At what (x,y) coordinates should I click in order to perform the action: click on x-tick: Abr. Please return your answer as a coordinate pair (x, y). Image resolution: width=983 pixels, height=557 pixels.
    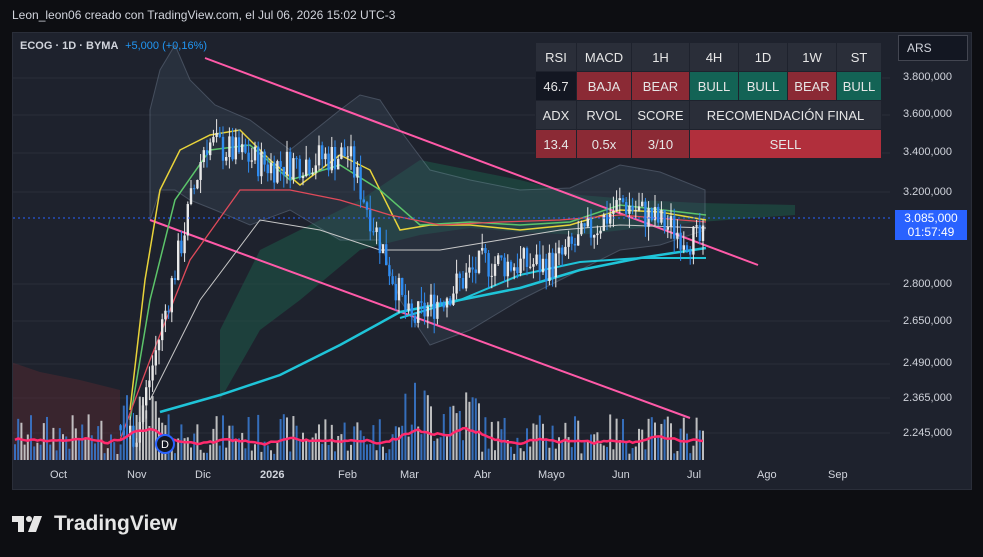
    Looking at the image, I should click on (483, 475).